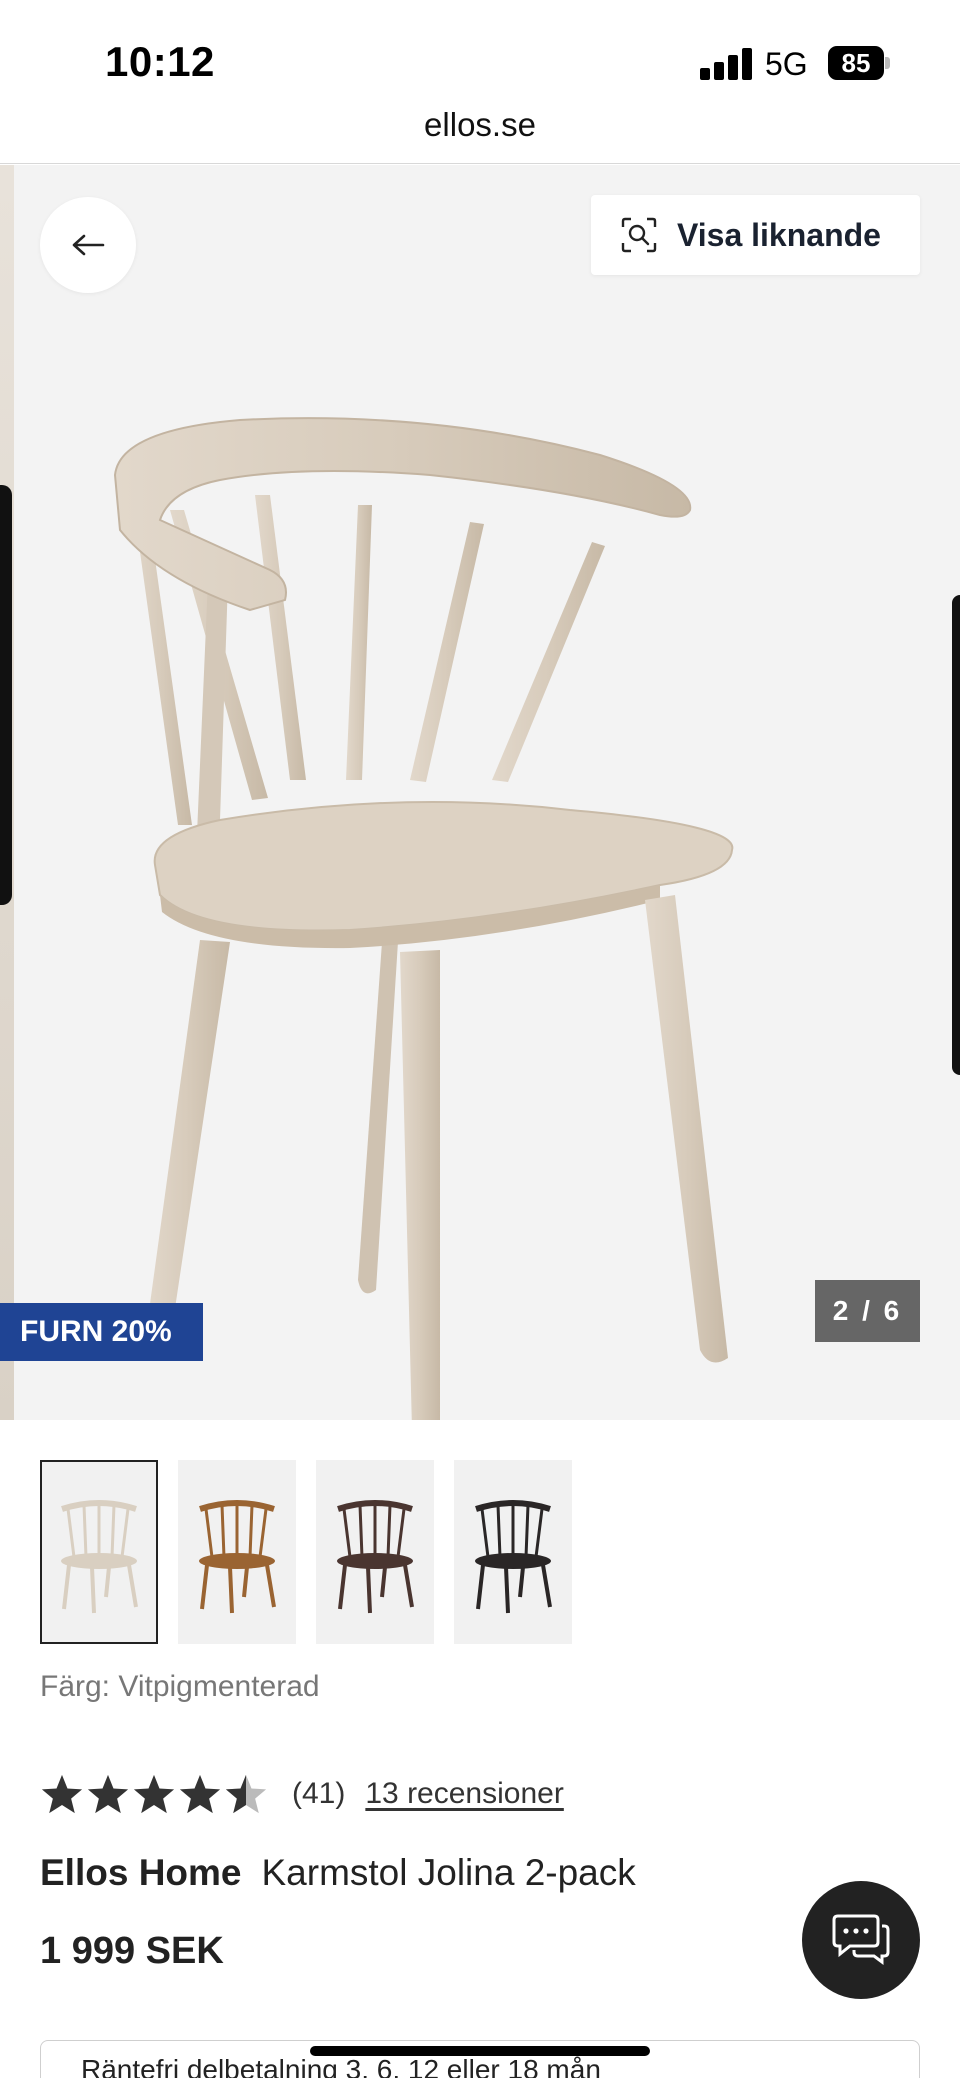 The height and width of the screenshot is (2078, 960). Describe the element at coordinates (856, 63) in the screenshot. I see `battery-level: 85` at that location.